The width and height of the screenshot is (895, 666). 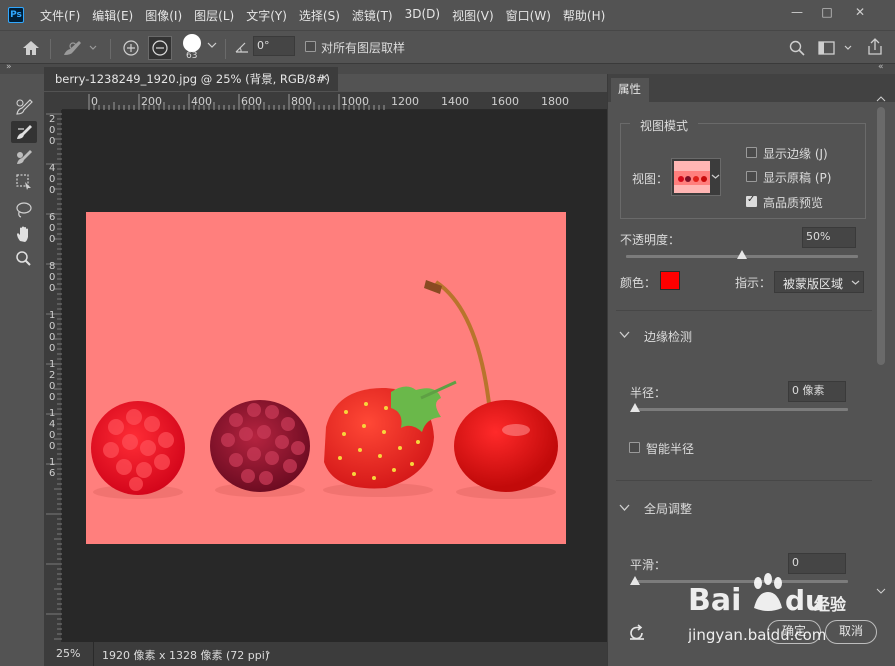 I want to click on sample-all-layers-checkbox, so click(x=310, y=46).